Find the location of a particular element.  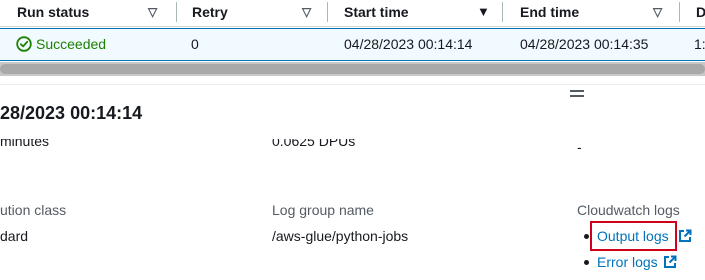

check-circle-icon is located at coordinates (24, 44).